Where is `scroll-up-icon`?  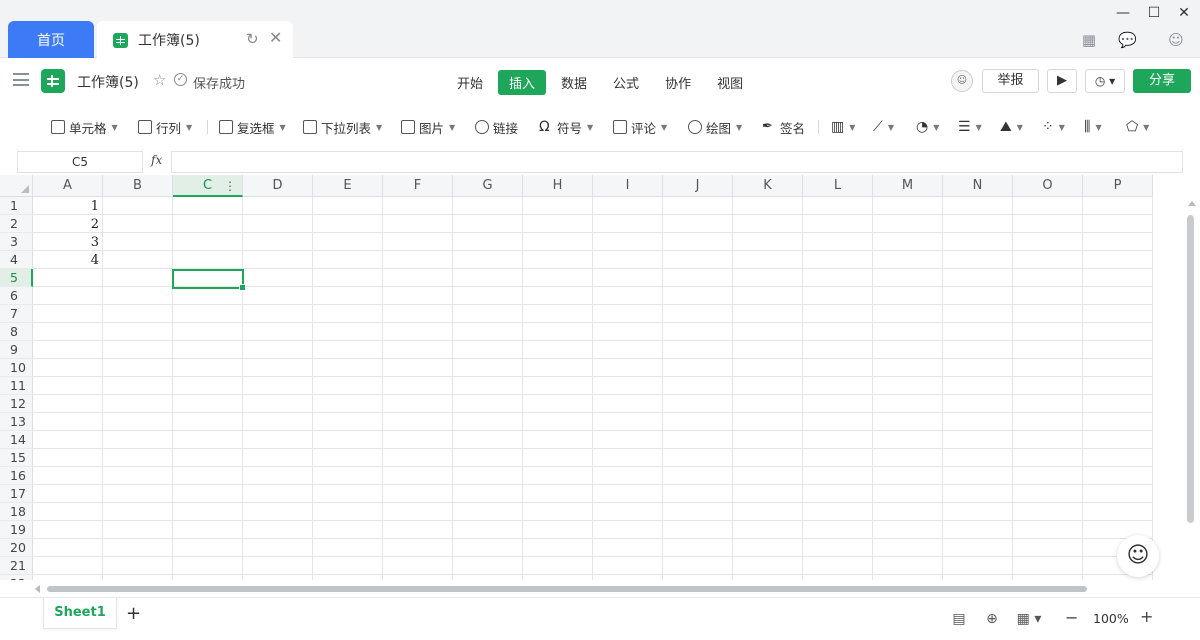 scroll-up-icon is located at coordinates (1192, 203).